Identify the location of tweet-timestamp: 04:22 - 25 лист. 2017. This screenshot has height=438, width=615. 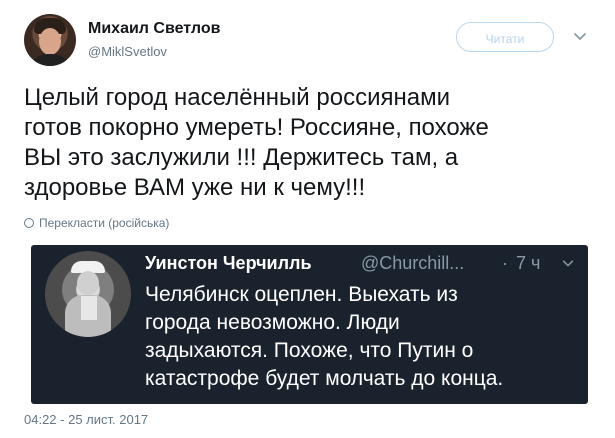
(86, 419).